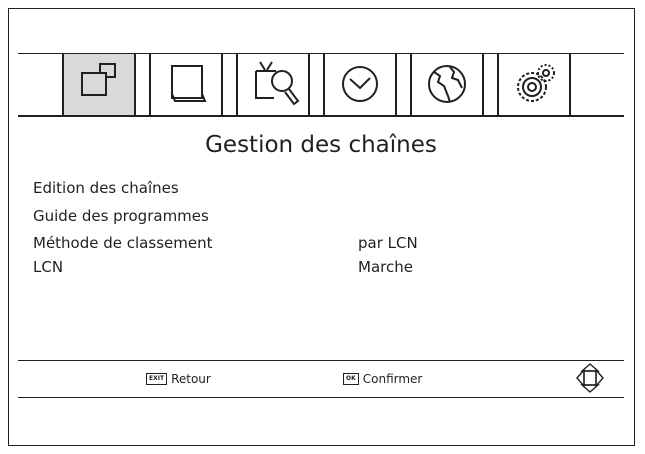 The image size is (645, 454). I want to click on tab-settings, so click(534, 85).